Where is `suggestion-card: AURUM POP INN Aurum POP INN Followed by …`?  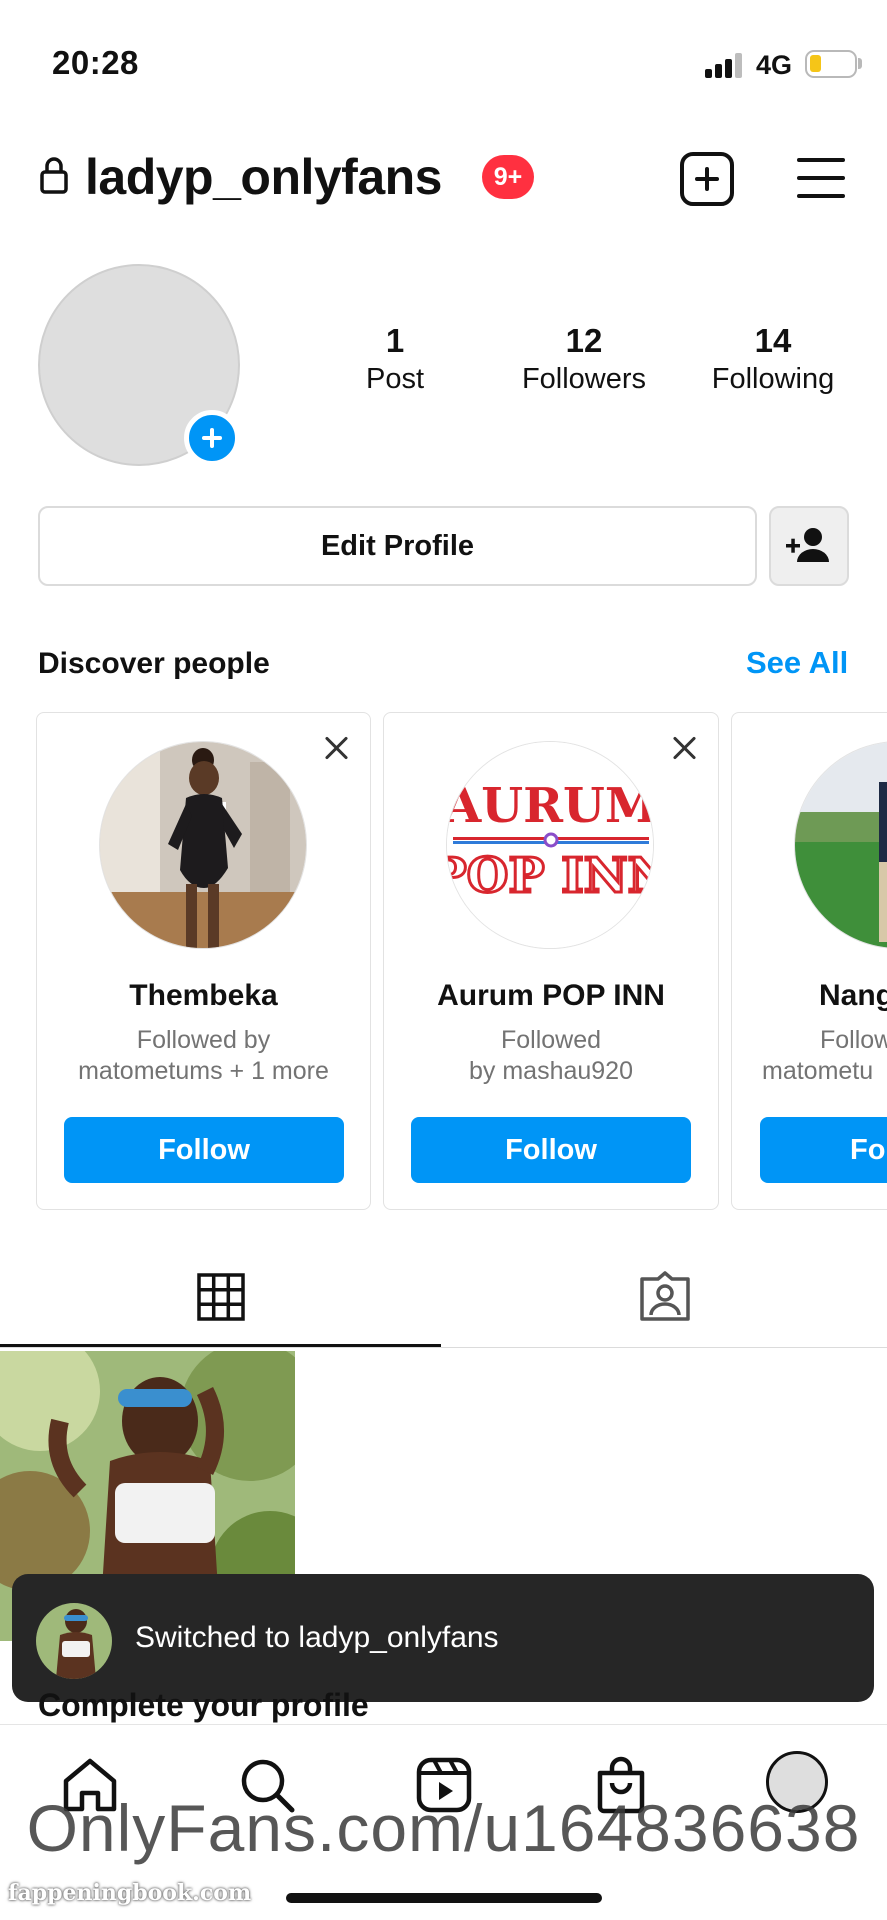
suggestion-card: AURUM POP INN Aurum POP INN Followed by … is located at coordinates (551, 961).